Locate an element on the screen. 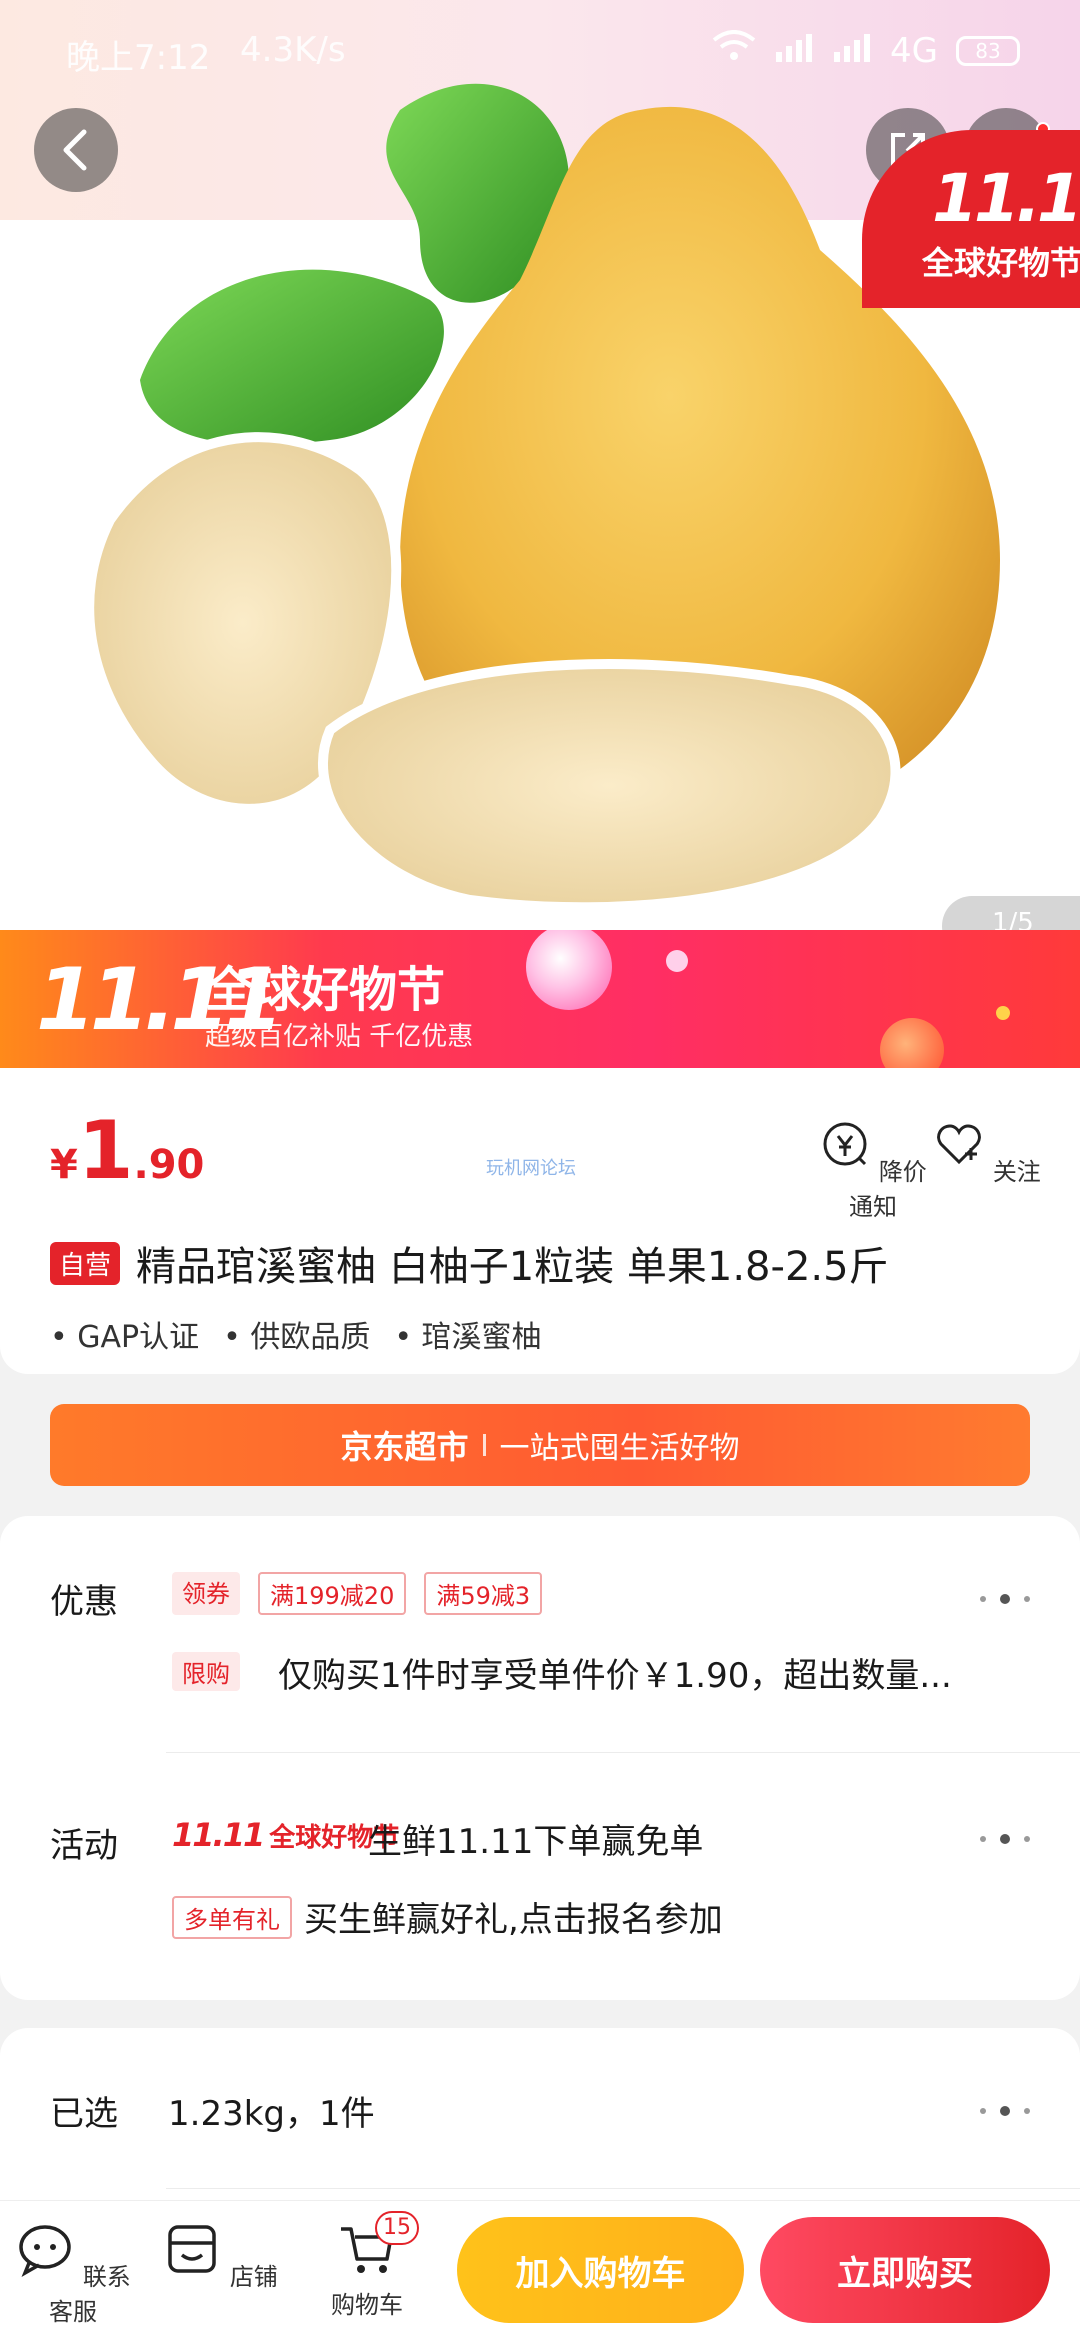 This screenshot has width=1080, height=2340. festival-corner-logo: 11.11 is located at coordinates (1006, 198).